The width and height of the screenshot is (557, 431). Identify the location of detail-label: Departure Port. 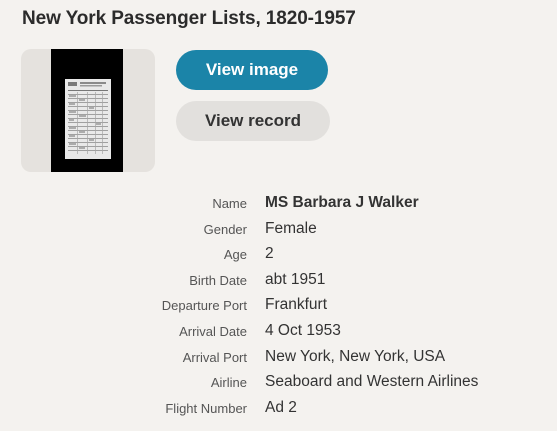
(204, 306).